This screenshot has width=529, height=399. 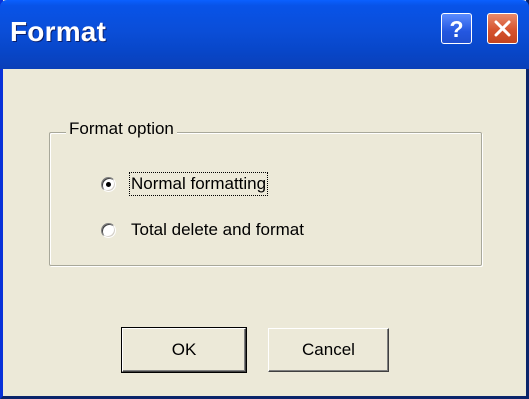 I want to click on help-button: ?, so click(x=456, y=28).